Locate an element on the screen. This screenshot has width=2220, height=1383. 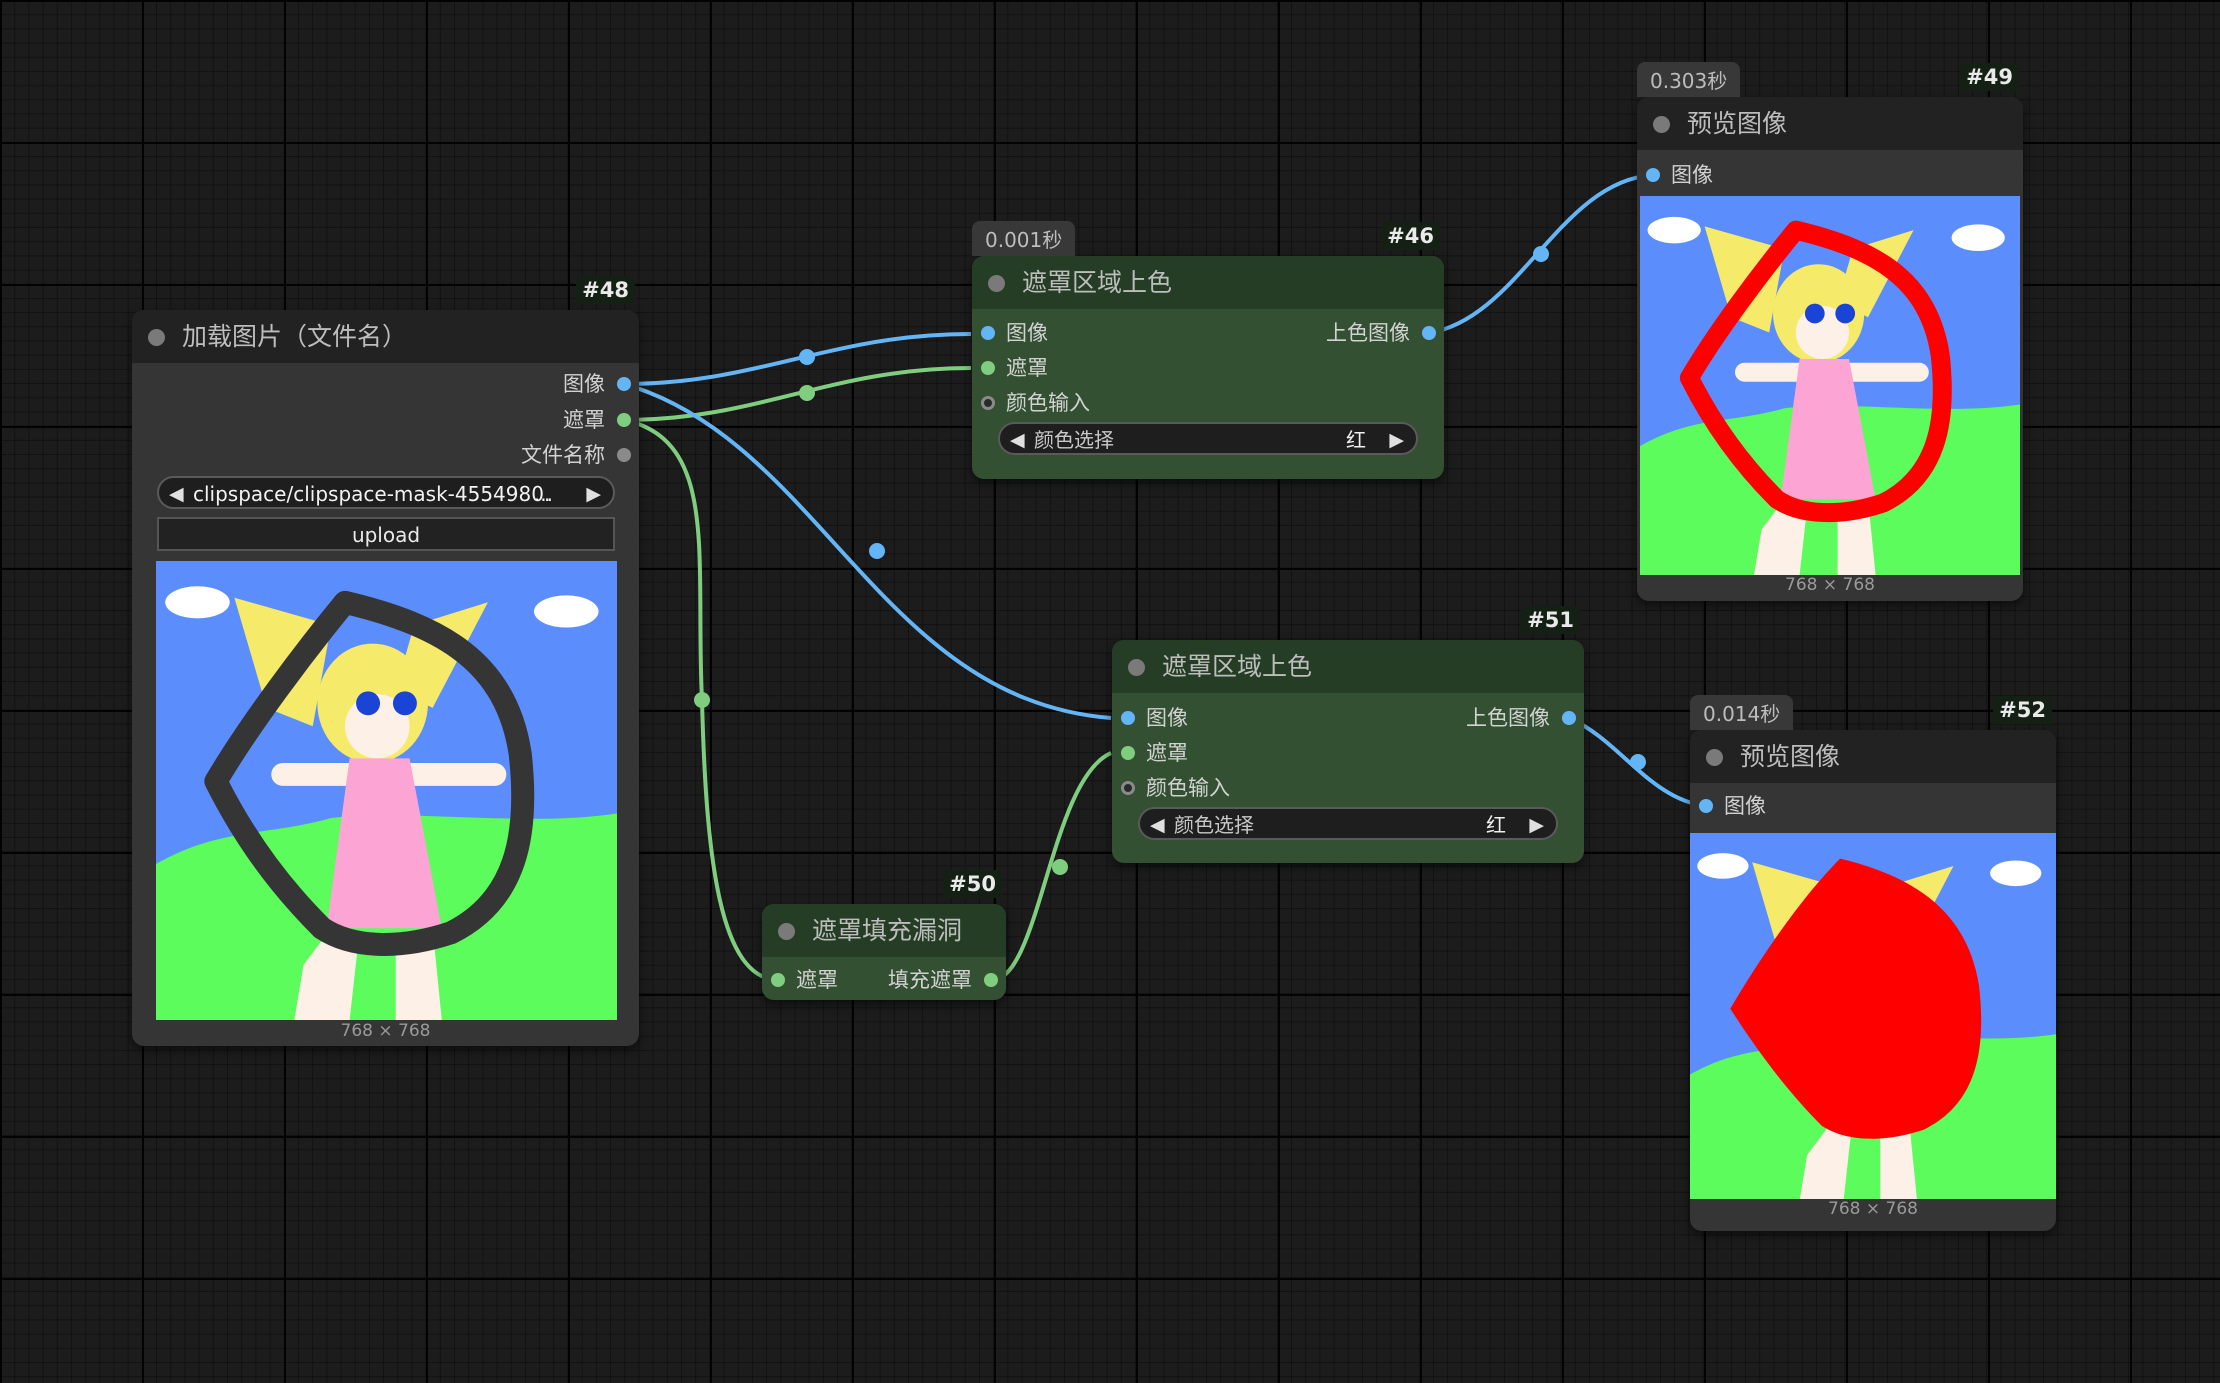
node-title-bar: 加载图片（文件名） is located at coordinates (385, 336).